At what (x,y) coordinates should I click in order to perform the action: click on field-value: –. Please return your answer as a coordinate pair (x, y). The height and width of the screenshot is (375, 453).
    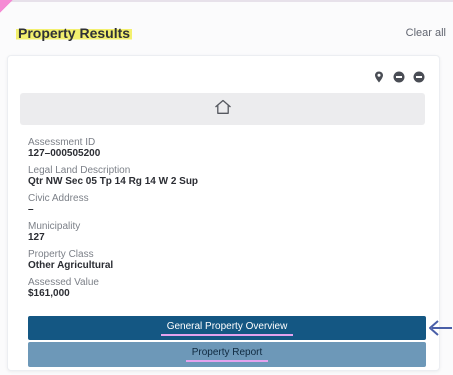
    Looking at the image, I should click on (31, 209).